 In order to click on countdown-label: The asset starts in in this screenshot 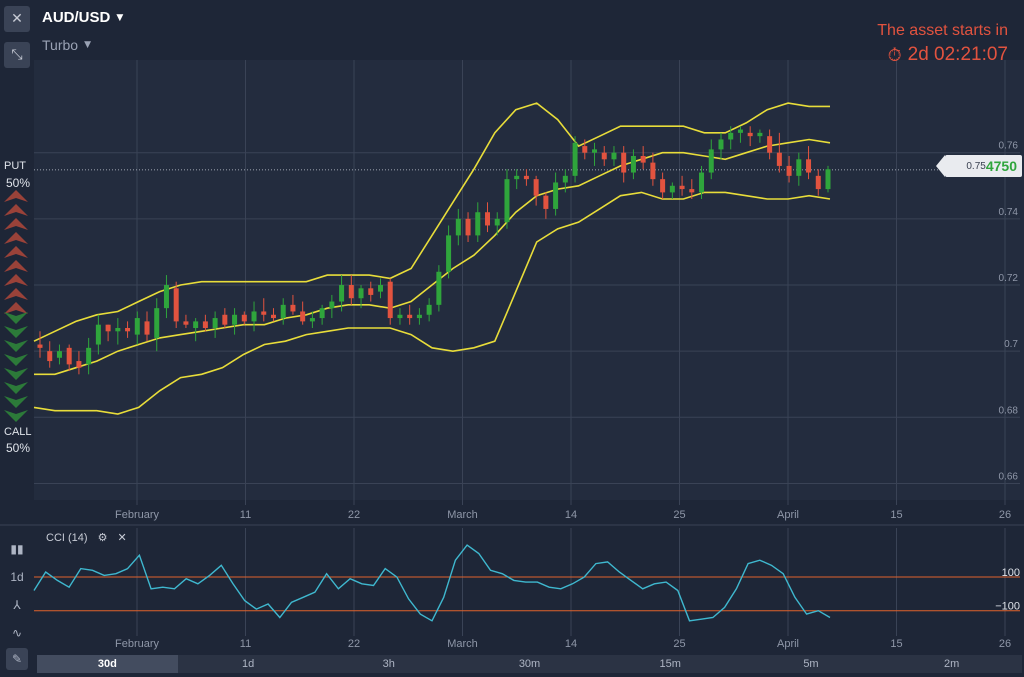, I will do `click(942, 30)`.